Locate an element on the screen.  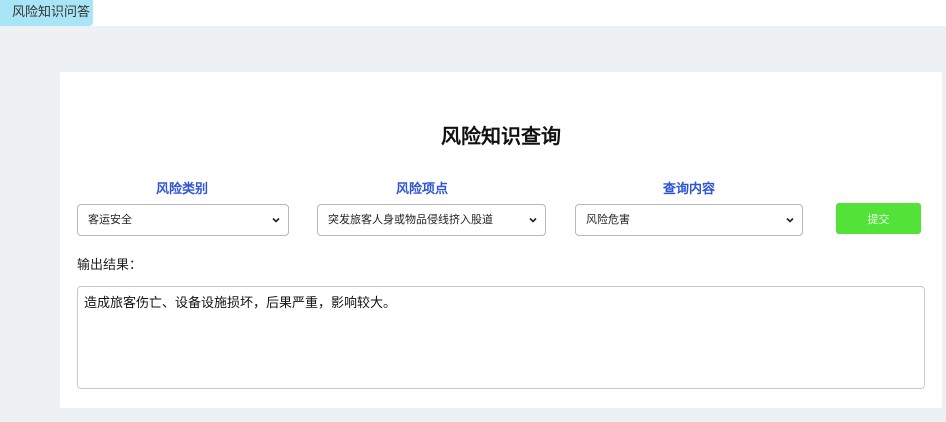
output-label: 输出结果： is located at coordinates (110, 265).